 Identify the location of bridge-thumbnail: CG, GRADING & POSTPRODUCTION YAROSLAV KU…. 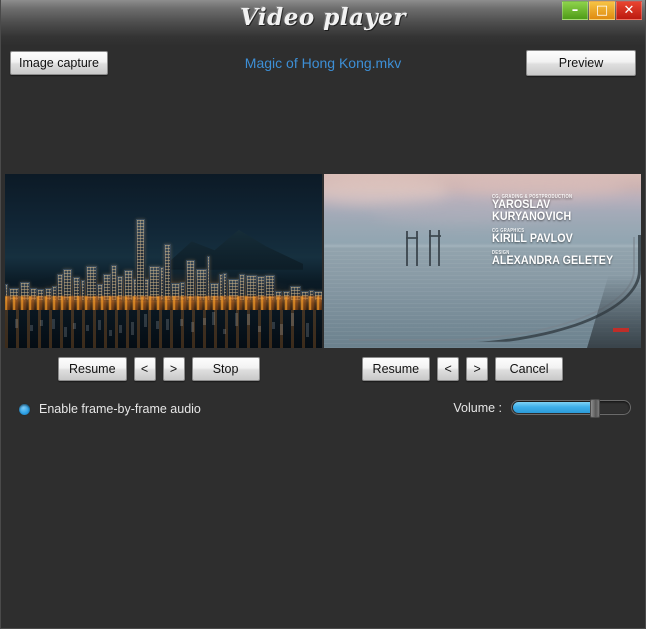
(482, 261).